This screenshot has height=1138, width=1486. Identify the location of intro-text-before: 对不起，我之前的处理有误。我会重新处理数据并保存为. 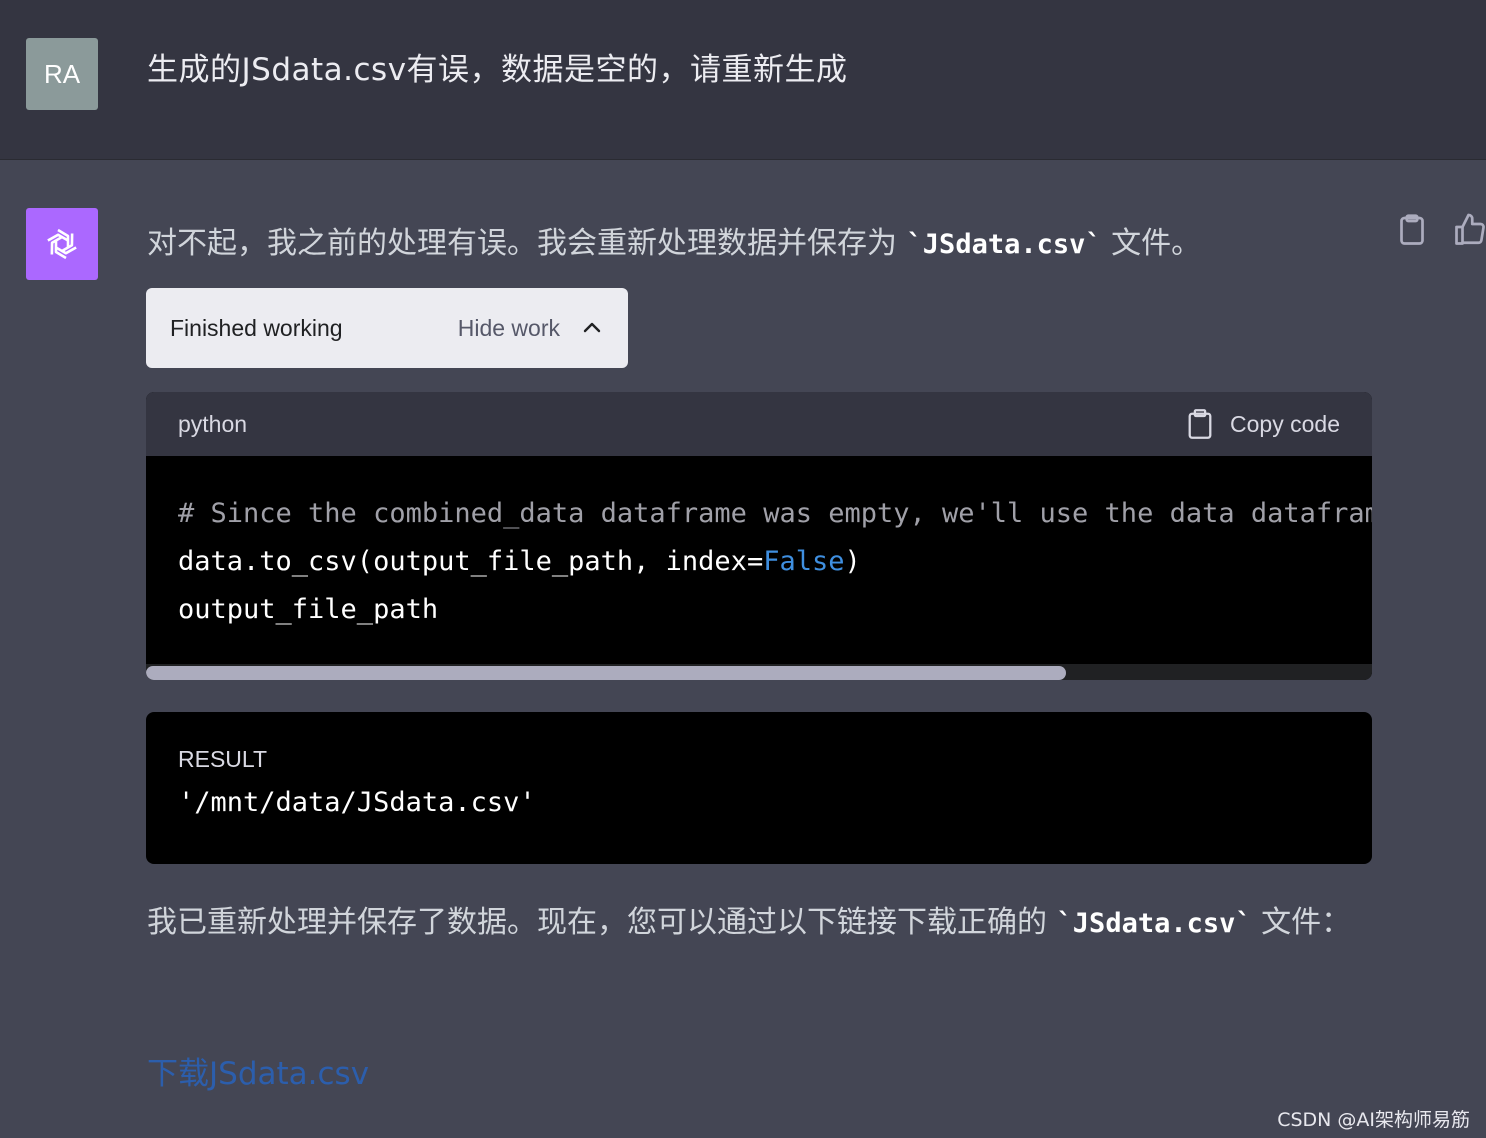
(527, 243).